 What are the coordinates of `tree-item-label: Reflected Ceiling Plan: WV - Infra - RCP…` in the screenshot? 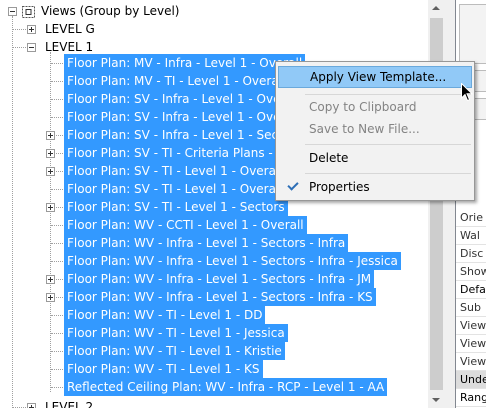 It's located at (226, 387).